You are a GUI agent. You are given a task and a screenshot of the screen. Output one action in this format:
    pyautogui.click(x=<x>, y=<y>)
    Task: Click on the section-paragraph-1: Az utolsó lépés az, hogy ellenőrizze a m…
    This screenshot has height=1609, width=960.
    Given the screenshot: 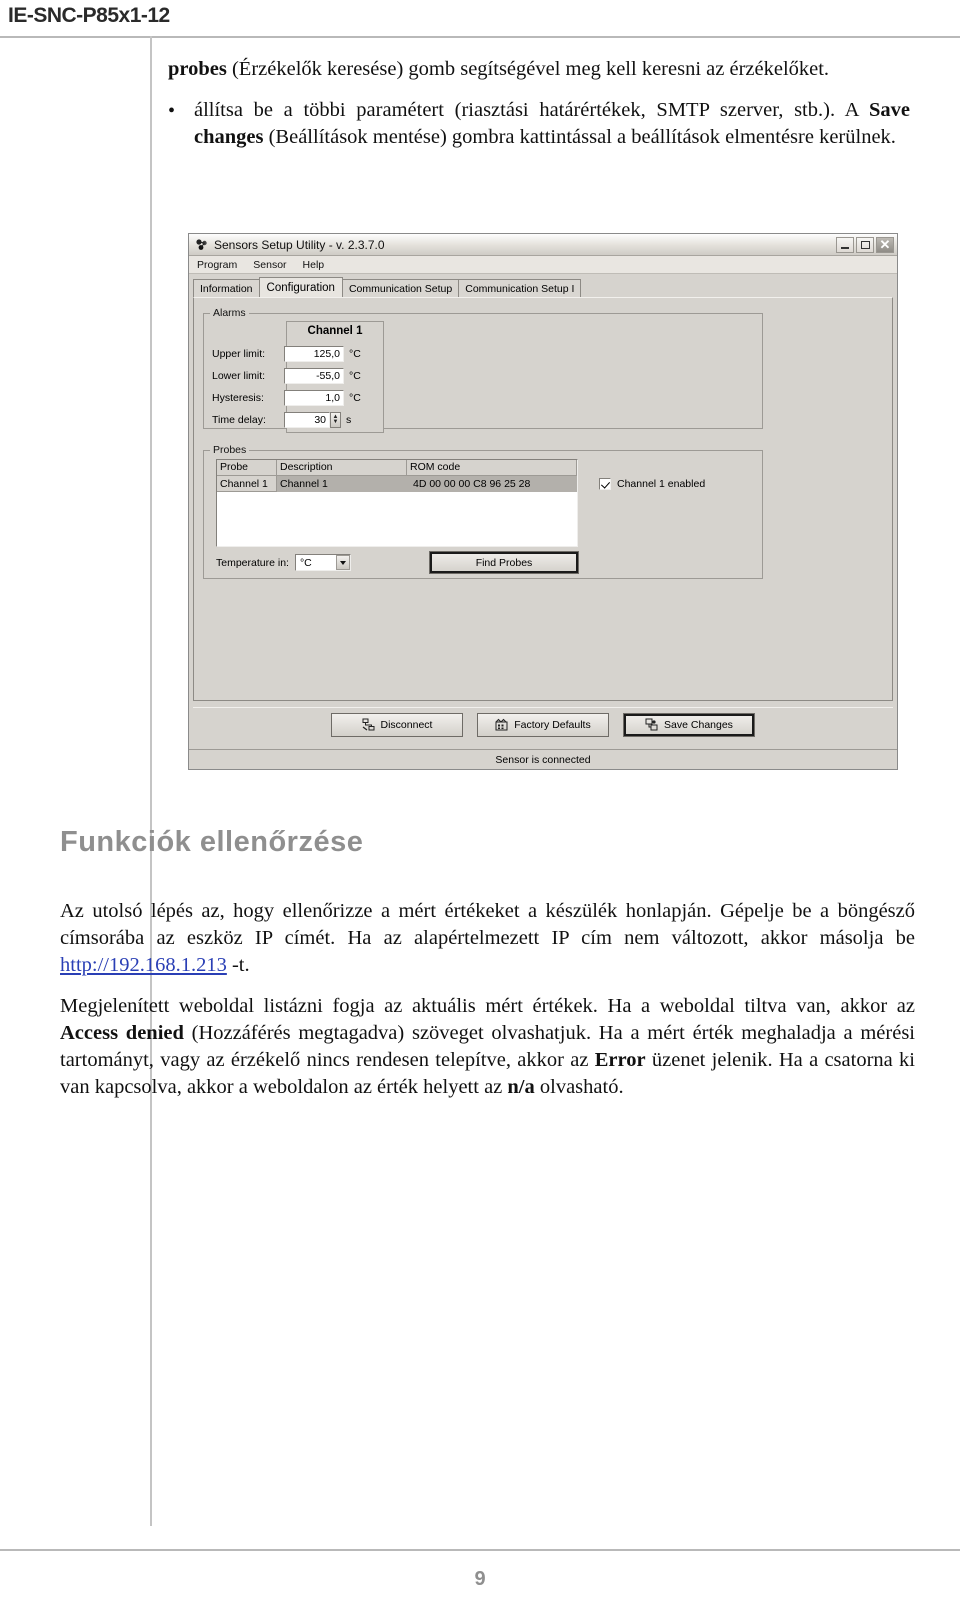 What is the action you would take?
    pyautogui.click(x=487, y=938)
    